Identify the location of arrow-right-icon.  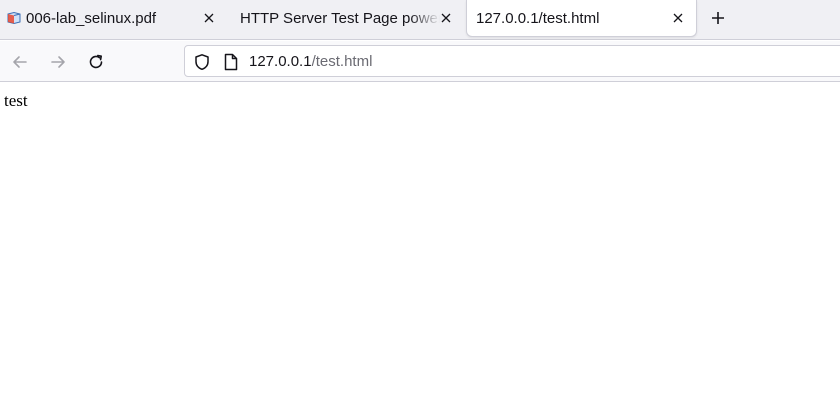
(58, 62).